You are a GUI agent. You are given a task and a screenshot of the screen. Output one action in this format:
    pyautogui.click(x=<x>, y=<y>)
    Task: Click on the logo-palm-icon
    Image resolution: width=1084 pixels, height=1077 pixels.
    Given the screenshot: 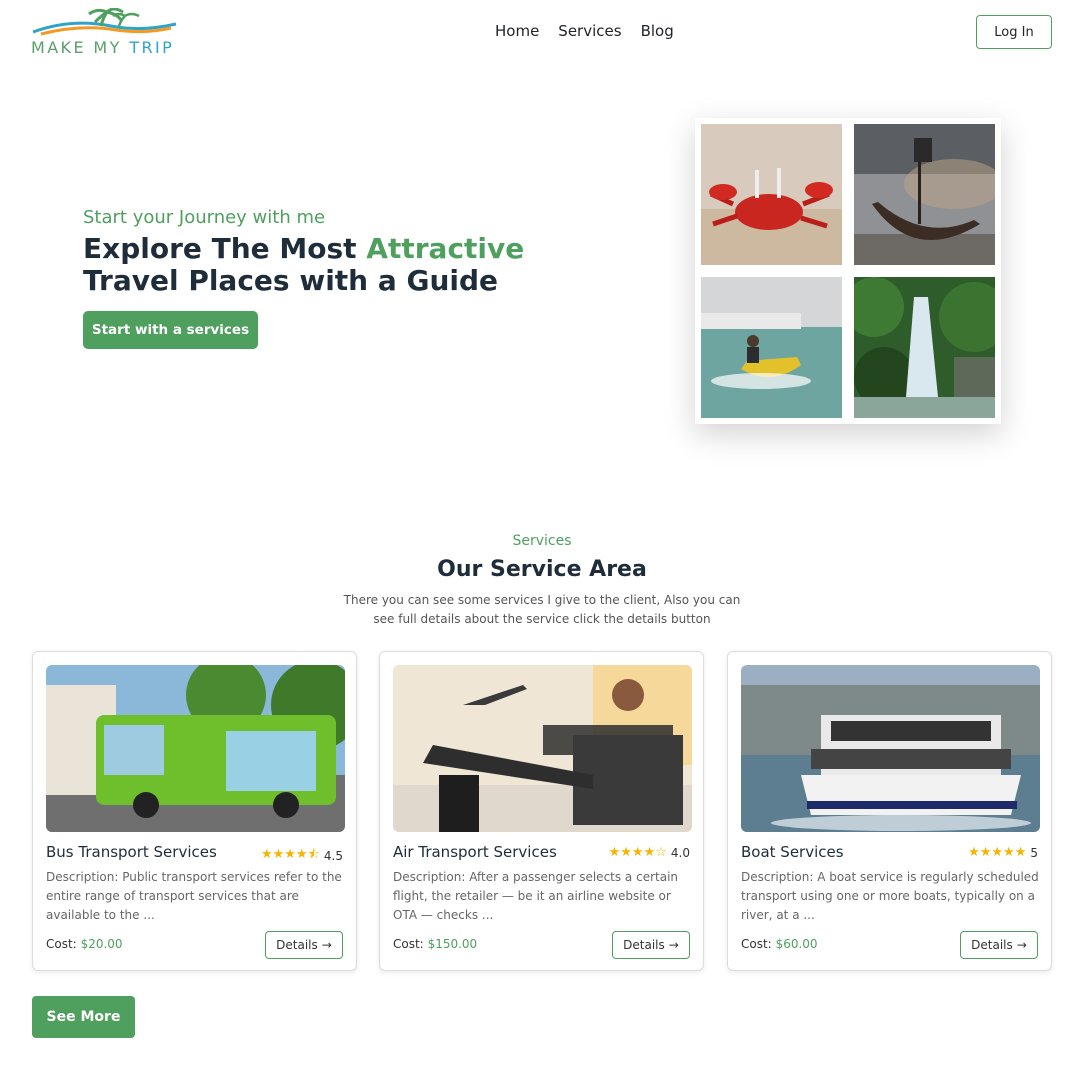 What is the action you would take?
    pyautogui.click(x=104, y=22)
    